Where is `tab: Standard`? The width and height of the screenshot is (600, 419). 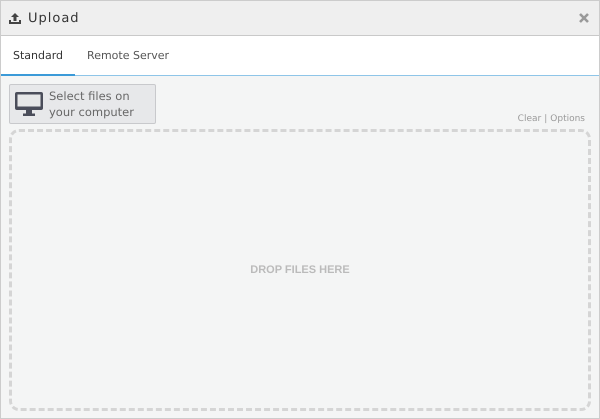 tab: Standard is located at coordinates (38, 56).